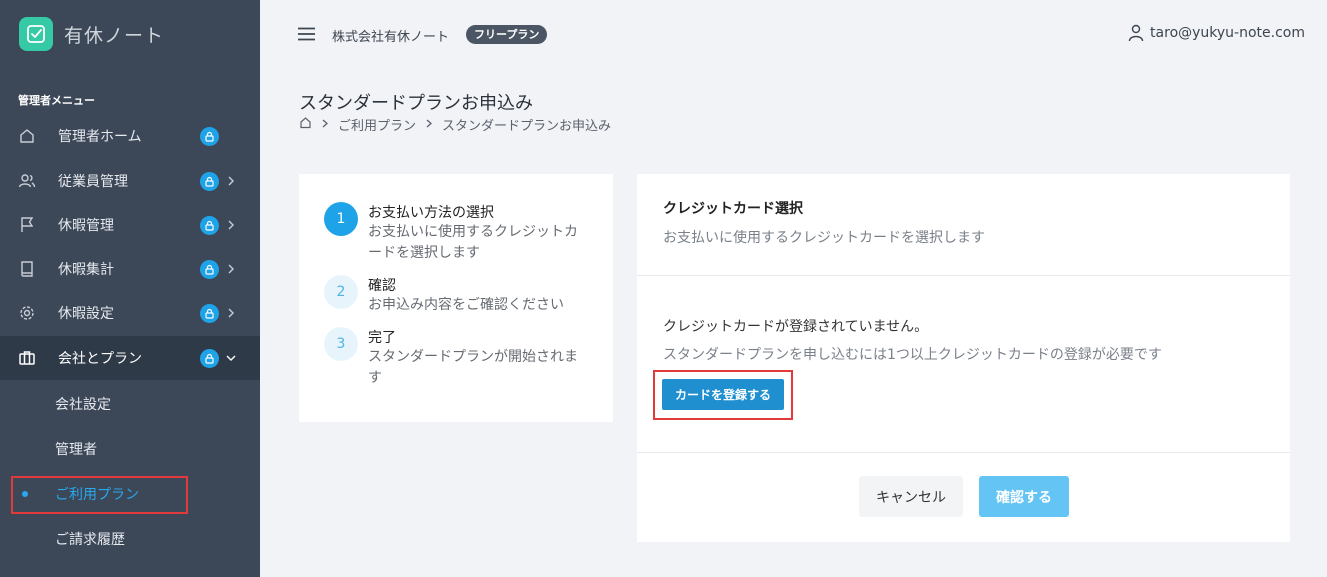  What do you see at coordinates (130, 181) in the screenshot?
I see `sidebar-item-employees: 従業員管理` at bounding box center [130, 181].